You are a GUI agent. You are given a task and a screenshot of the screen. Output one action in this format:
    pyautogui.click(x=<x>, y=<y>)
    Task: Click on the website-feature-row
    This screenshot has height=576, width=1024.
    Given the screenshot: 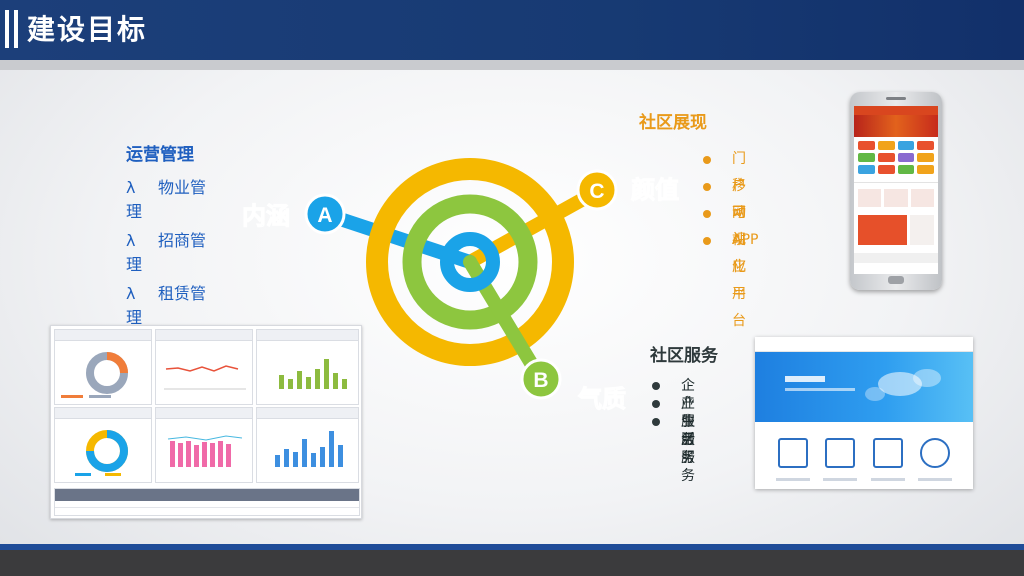 What is the action you would take?
    pyautogui.click(x=864, y=445)
    